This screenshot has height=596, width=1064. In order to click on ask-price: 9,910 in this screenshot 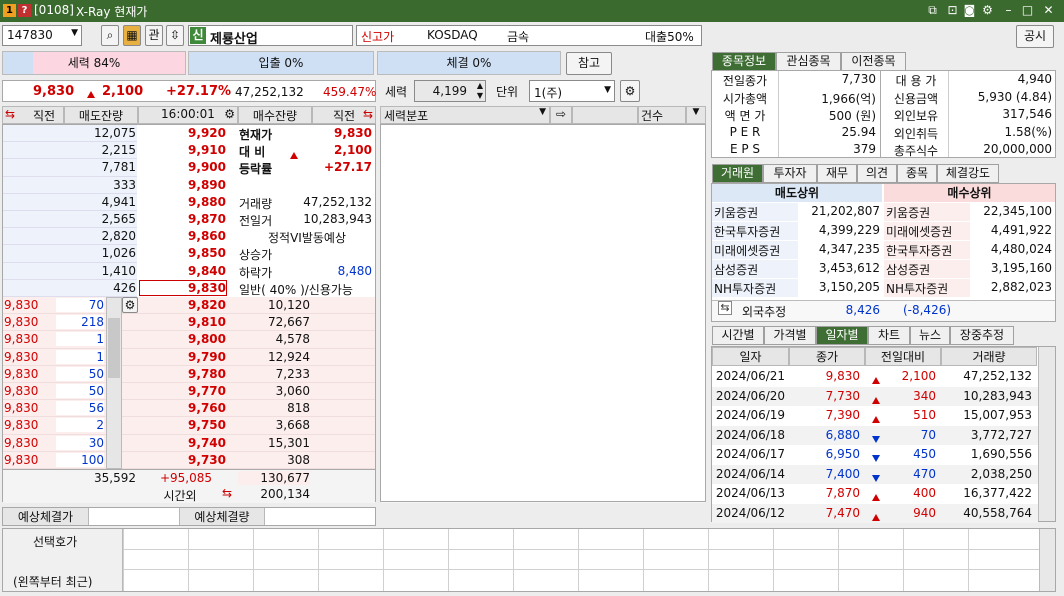, I will do `click(183, 150)`.